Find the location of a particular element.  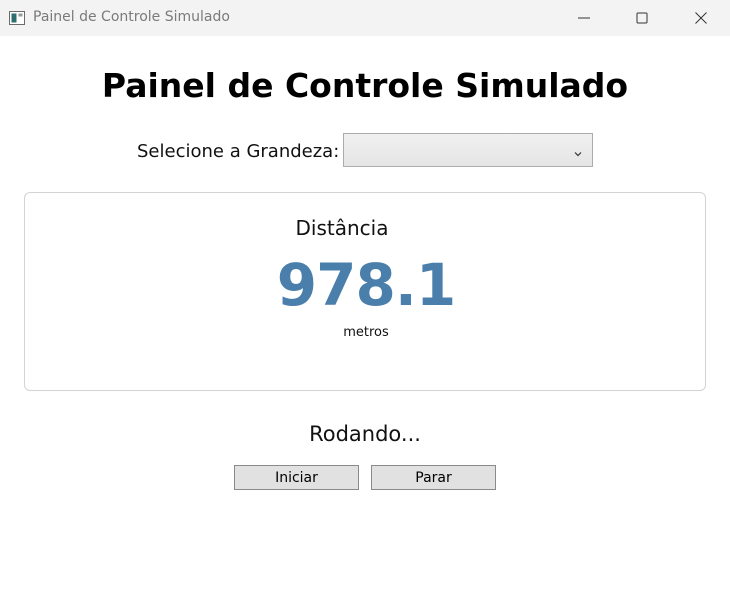

quantity-unit: metros is located at coordinates (366, 332).